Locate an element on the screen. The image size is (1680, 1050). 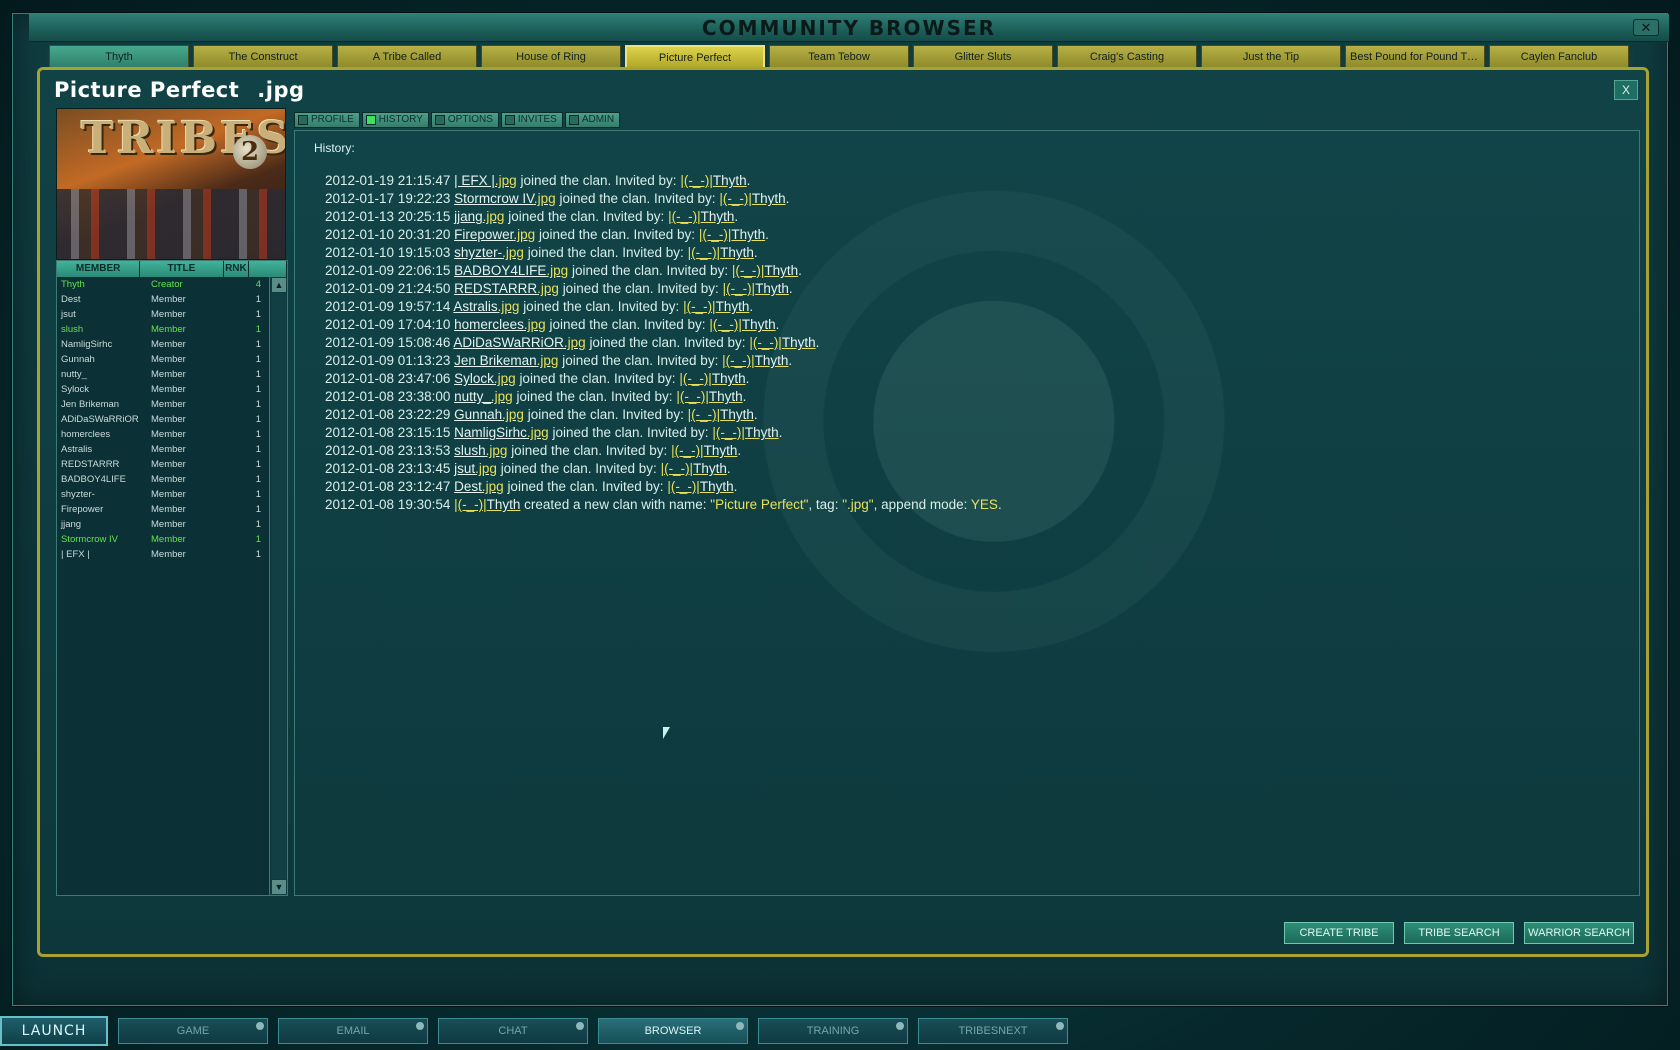
member-link: ADiDaSWaRRiOR.jpg is located at coordinates (519, 342).